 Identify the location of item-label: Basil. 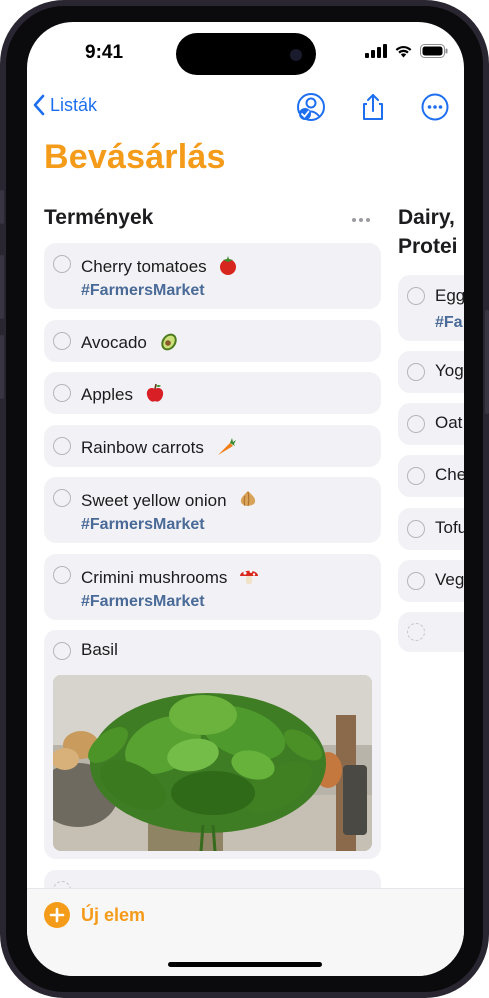
(99, 649).